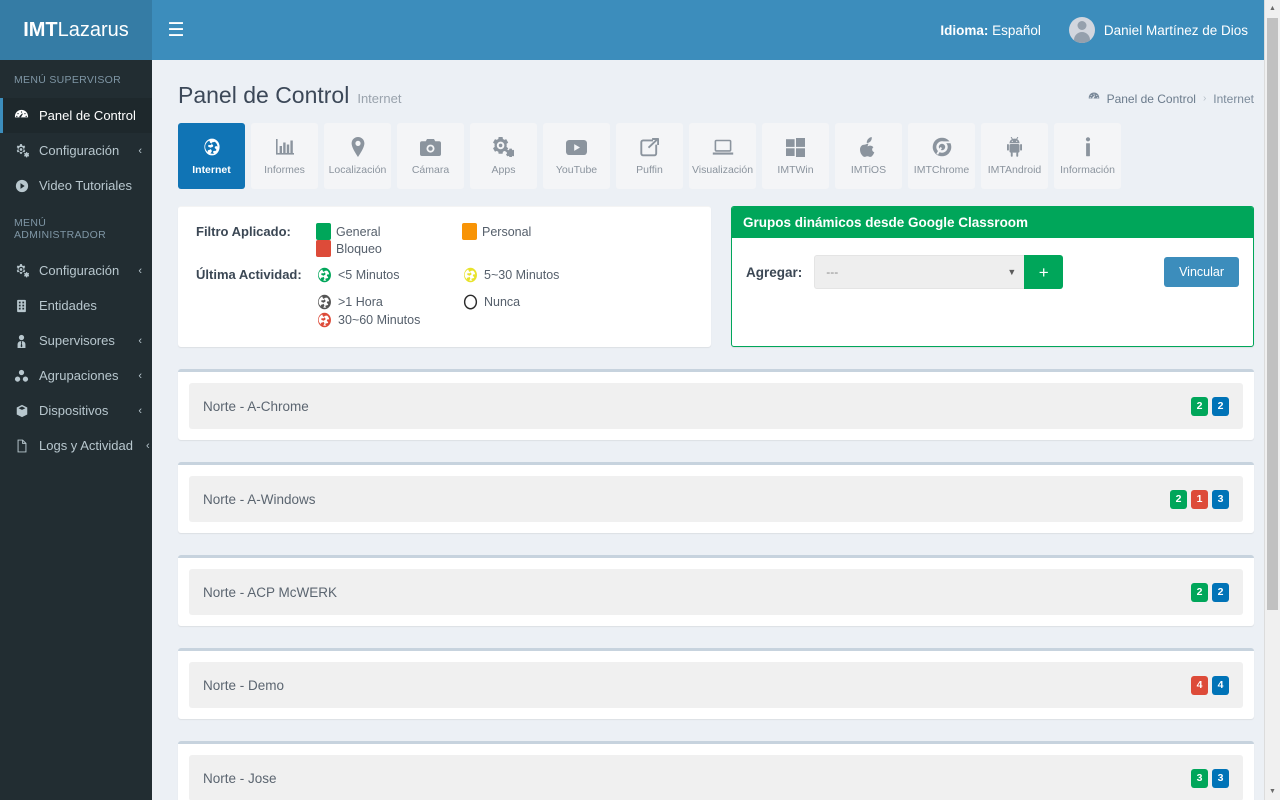  Describe the element at coordinates (244, 685) in the screenshot. I see `group-name: Norte - Demo` at that location.